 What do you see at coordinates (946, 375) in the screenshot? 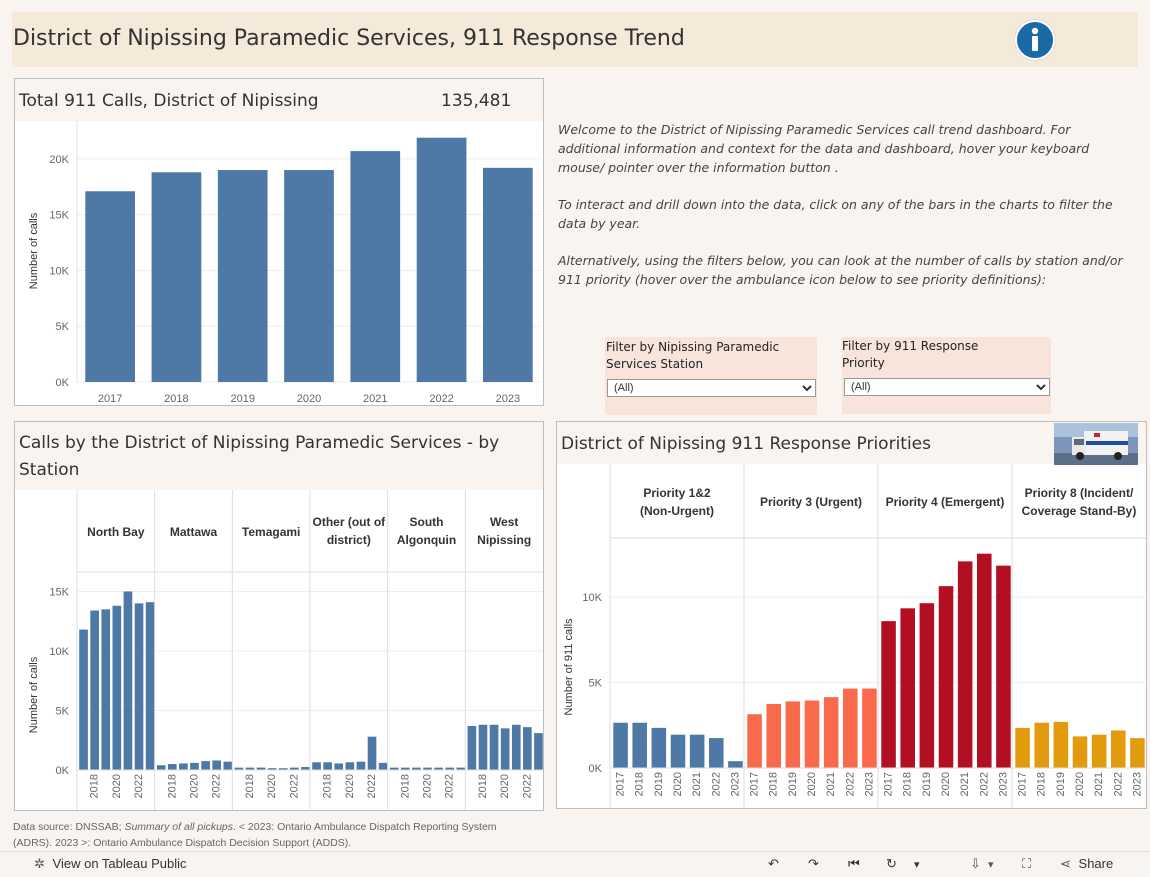
I see `priority-filter: Filter by 911 Response Priority (All)` at bounding box center [946, 375].